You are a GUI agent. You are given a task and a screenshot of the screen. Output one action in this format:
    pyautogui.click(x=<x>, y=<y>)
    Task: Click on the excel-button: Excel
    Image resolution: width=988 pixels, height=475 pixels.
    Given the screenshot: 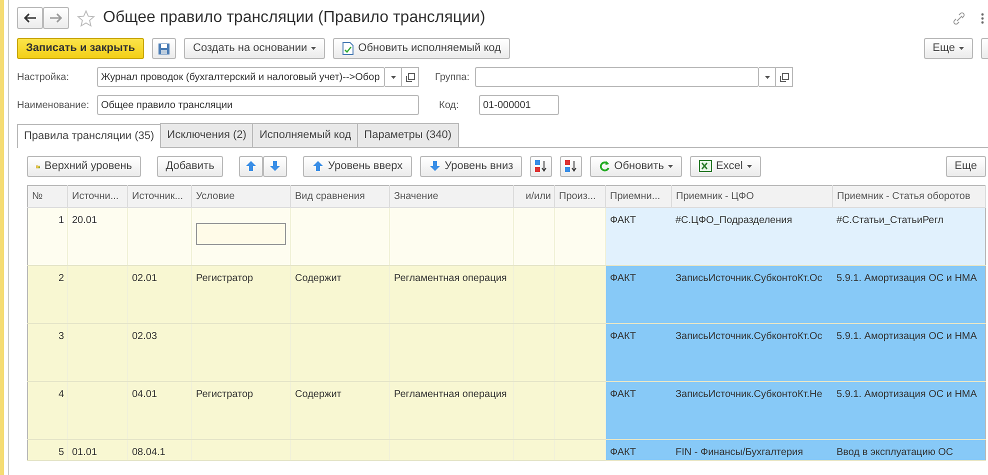 What is the action you would take?
    pyautogui.click(x=725, y=166)
    